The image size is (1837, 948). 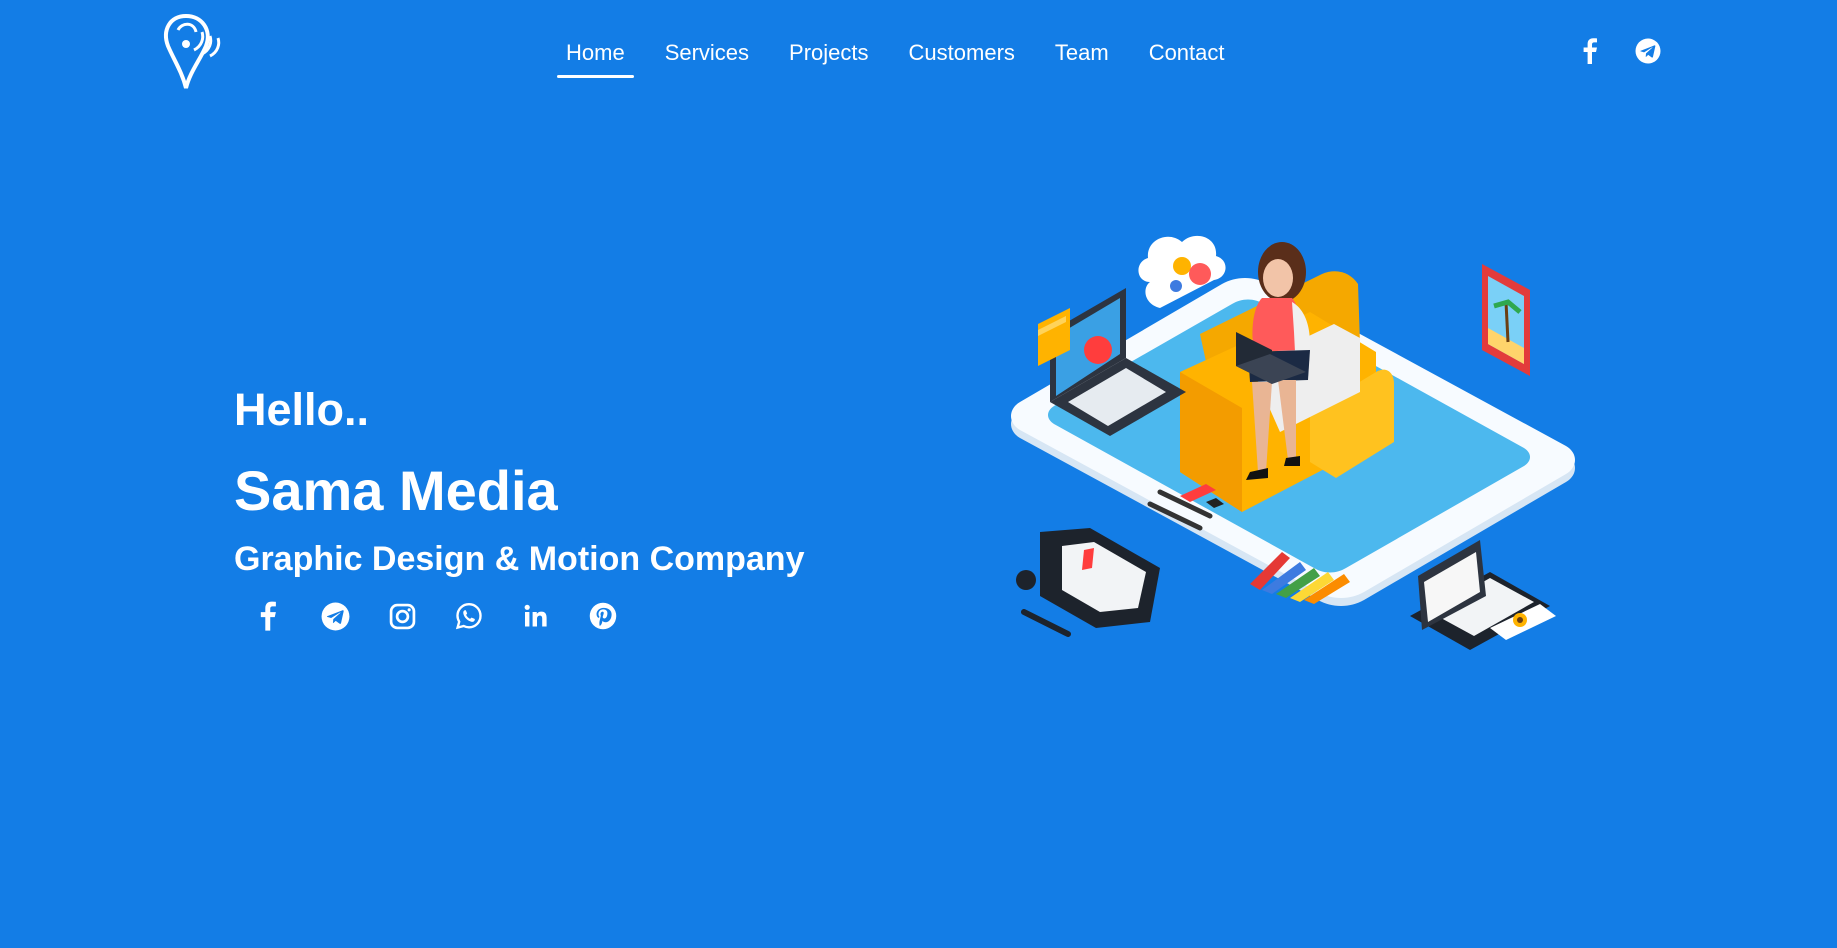 I want to click on company-tagline: Graphic Design & Motion Company, so click(x=519, y=559).